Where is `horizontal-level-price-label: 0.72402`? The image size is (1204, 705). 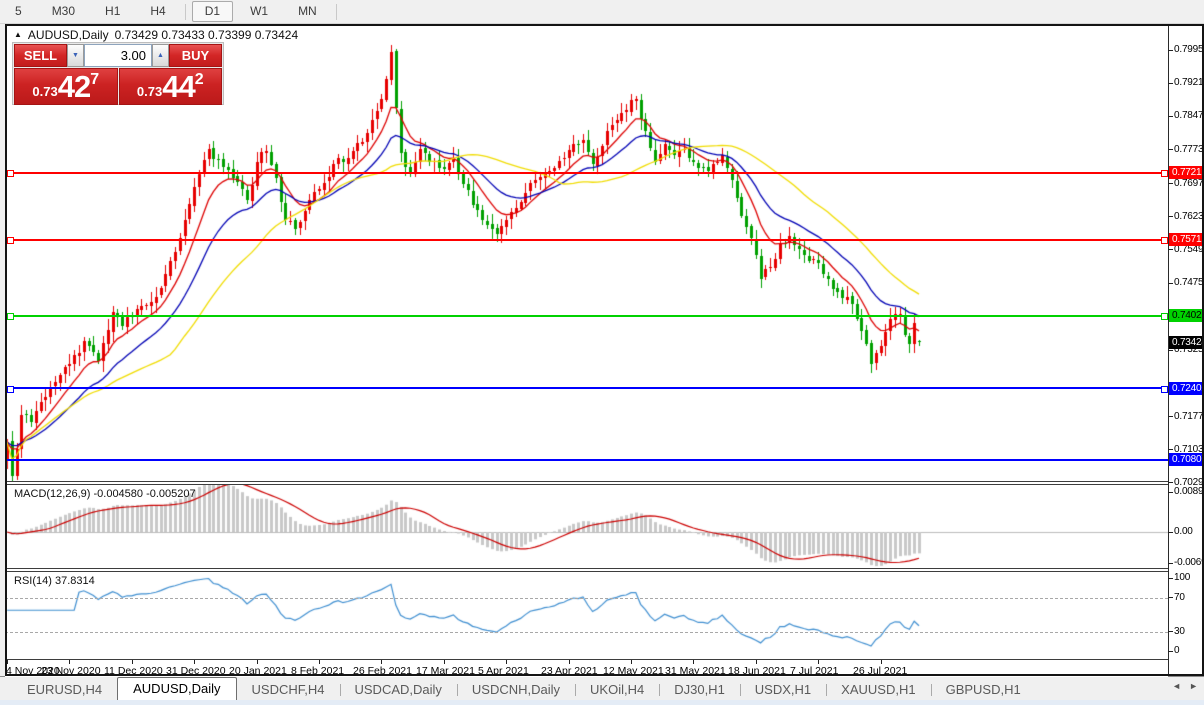
horizontal-level-price-label: 0.72402 is located at coordinates (1186, 388).